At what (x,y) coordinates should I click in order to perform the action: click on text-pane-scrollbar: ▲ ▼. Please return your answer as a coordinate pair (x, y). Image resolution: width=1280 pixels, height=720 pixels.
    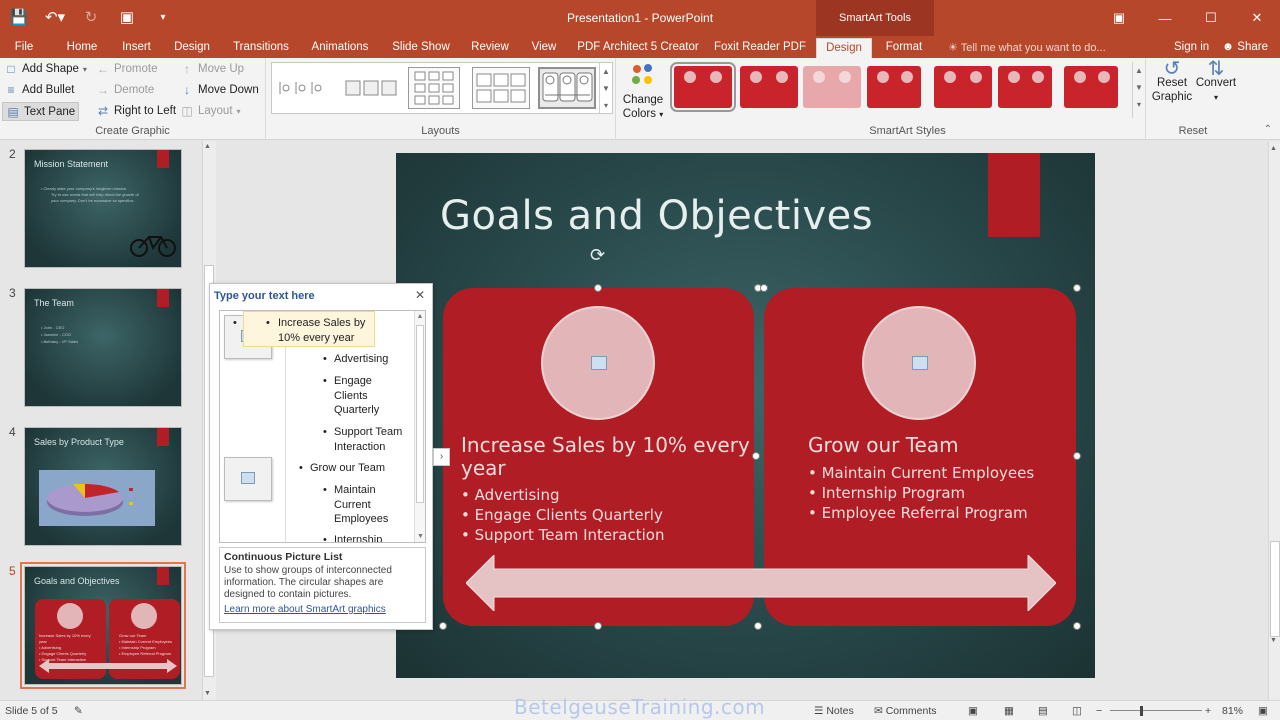
    Looking at the image, I should click on (419, 426).